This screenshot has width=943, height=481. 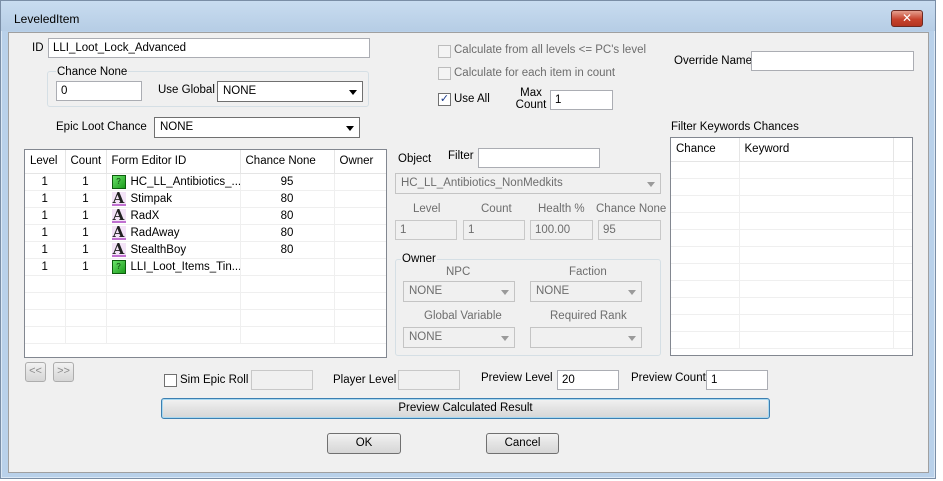 I want to click on object-chance-field: 95, so click(x=629, y=230).